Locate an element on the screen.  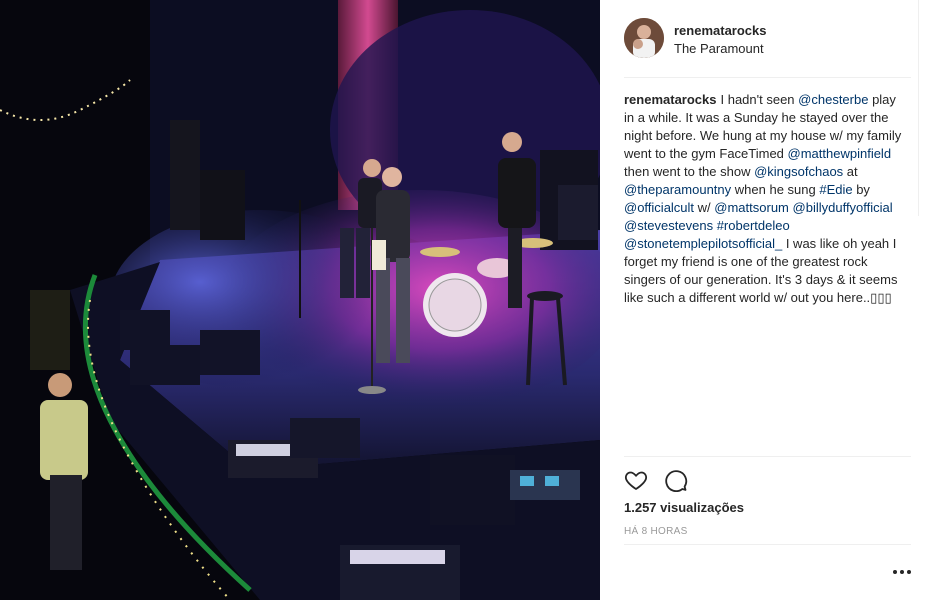
post-location: The Paramount is located at coordinates (719, 48).